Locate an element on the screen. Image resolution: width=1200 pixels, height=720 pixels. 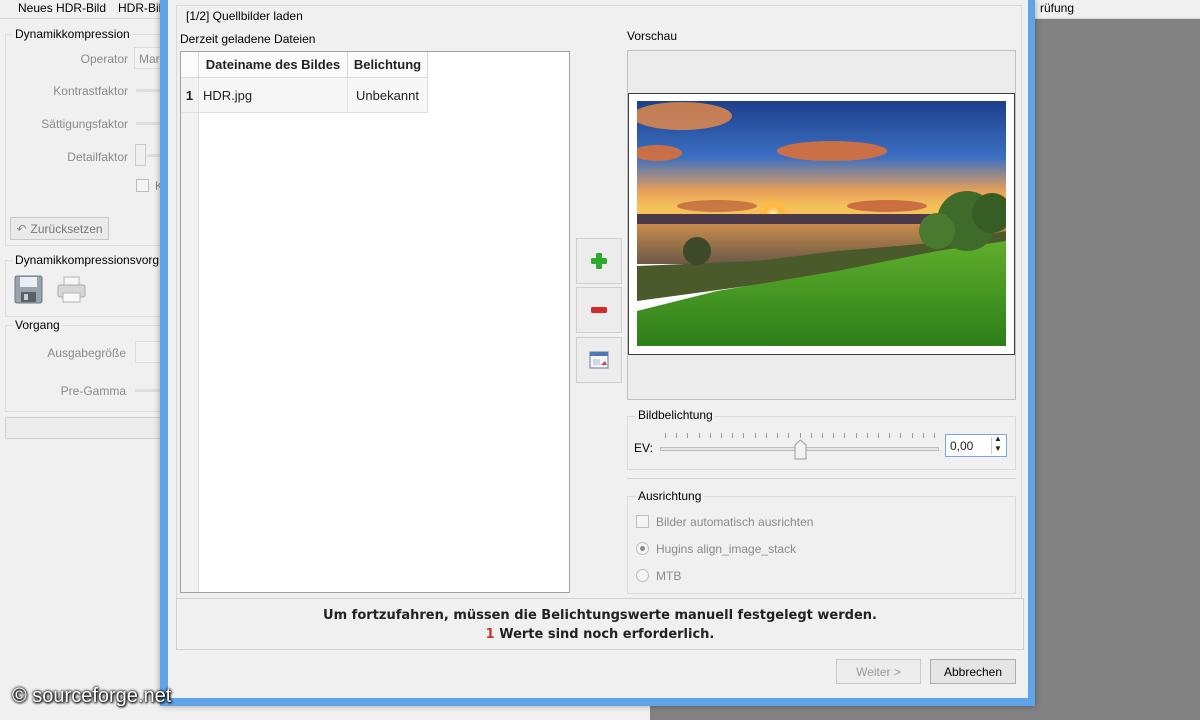
auto-align-label: Bilder automatisch ausrichten is located at coordinates (735, 522).